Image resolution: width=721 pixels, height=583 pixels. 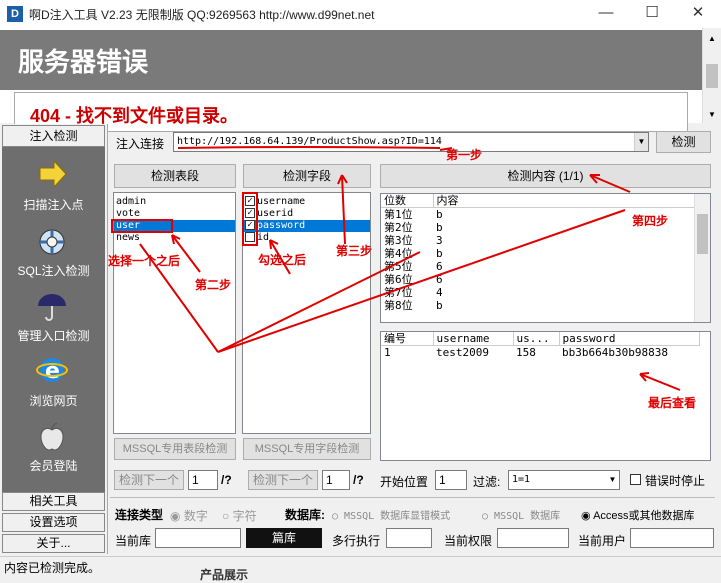 What do you see at coordinates (451, 480) in the screenshot?
I see `start-position-input: 1` at bounding box center [451, 480].